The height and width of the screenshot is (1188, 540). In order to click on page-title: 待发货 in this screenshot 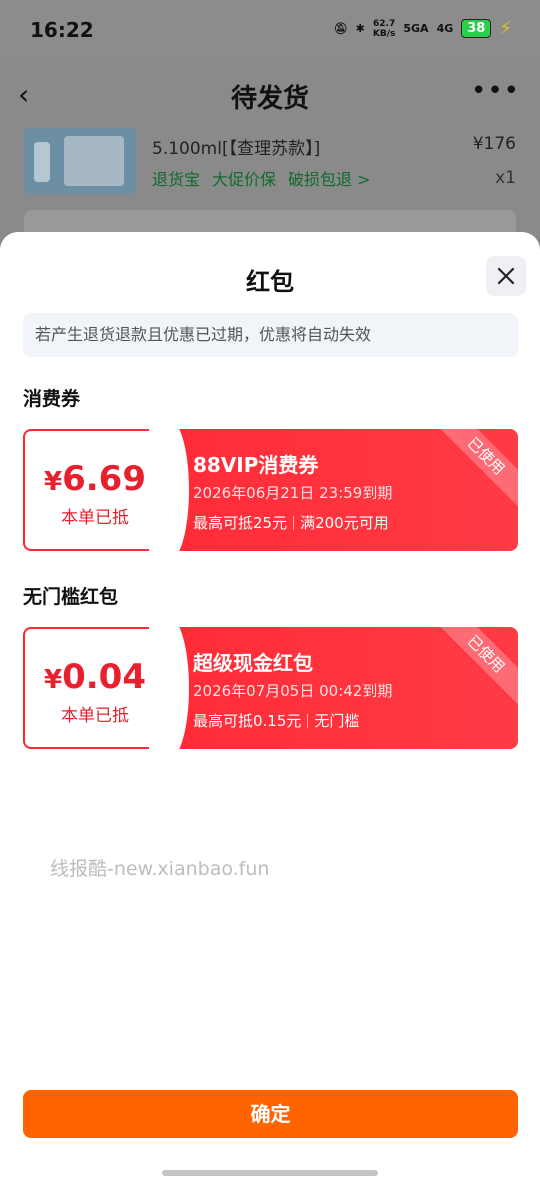, I will do `click(269, 99)`.